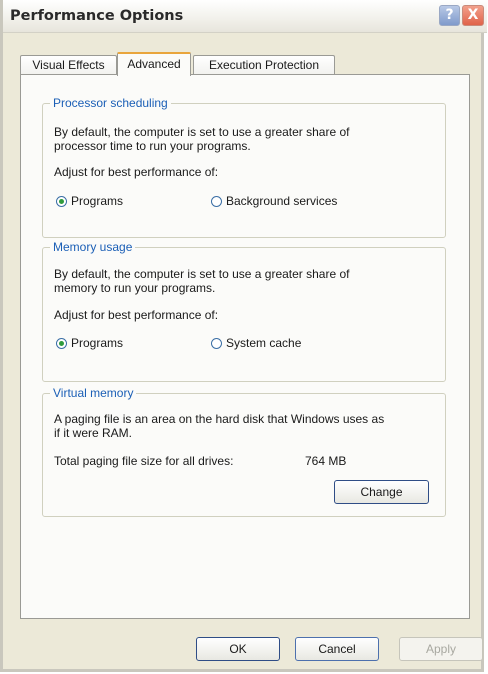  I want to click on help-icon: ?, so click(449, 15).